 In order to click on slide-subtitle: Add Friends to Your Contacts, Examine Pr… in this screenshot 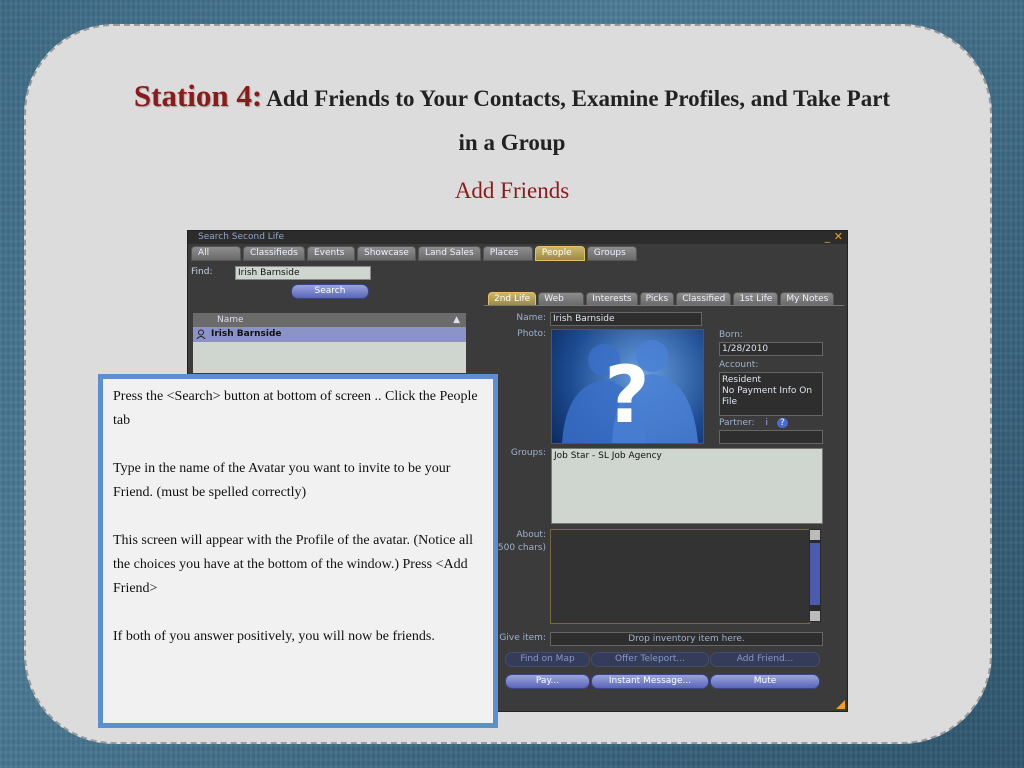, I will do `click(578, 98)`.